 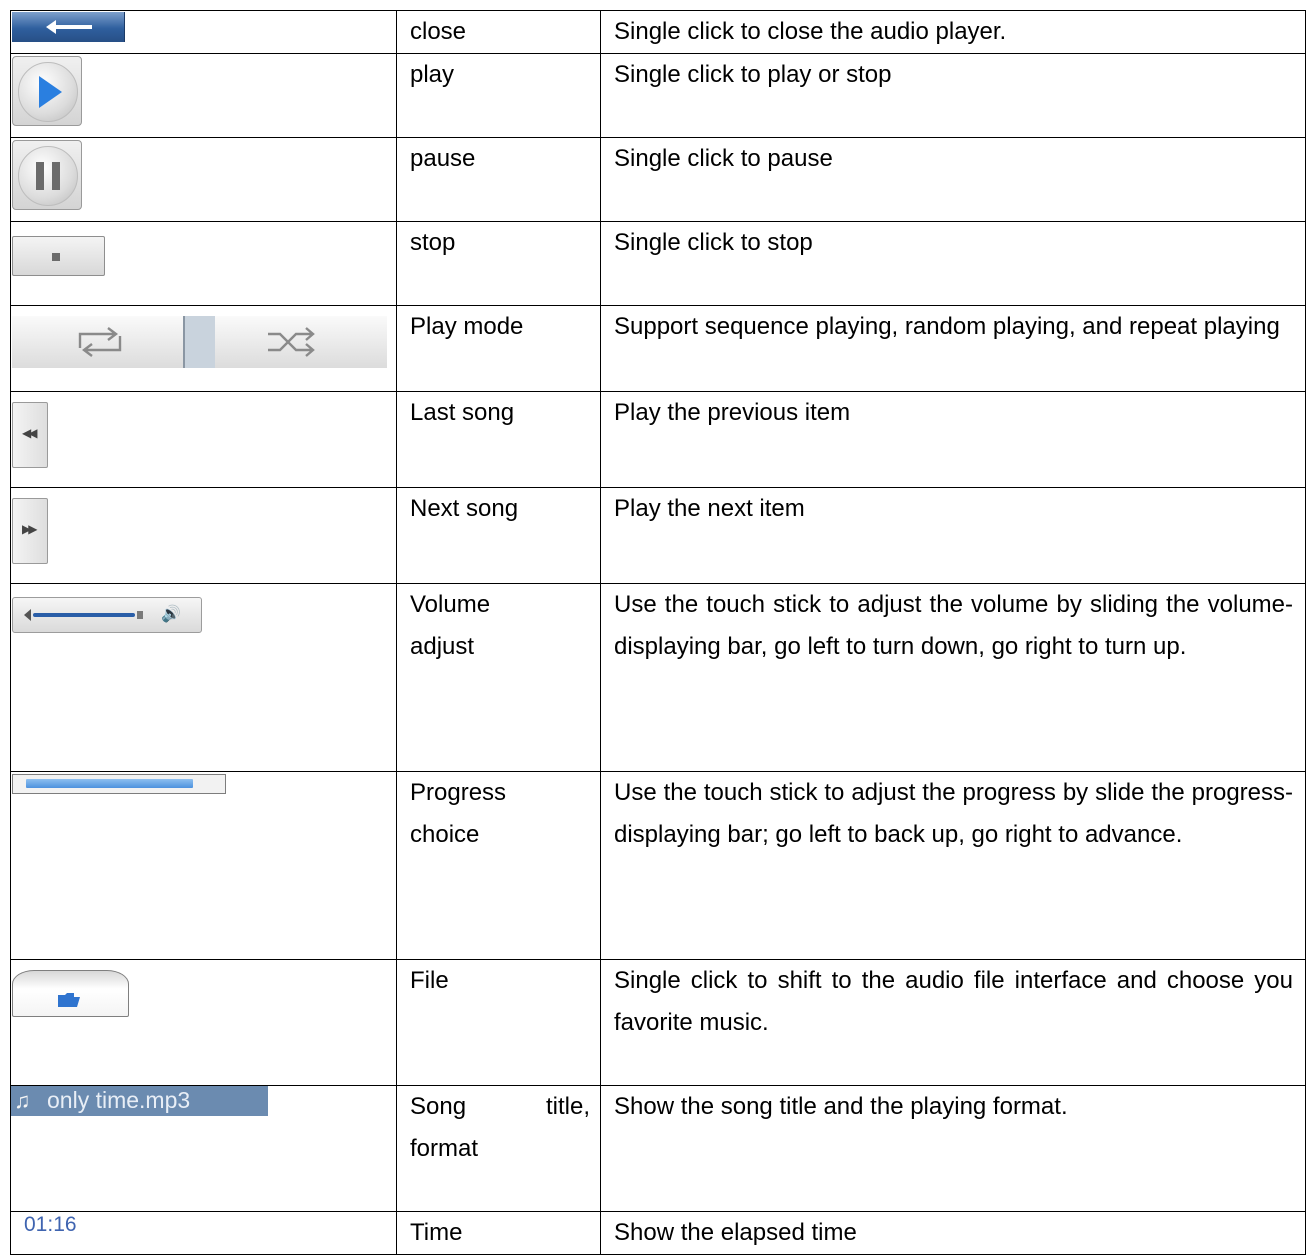 I want to click on table-row: play Single click to play or stop, so click(x=658, y=95).